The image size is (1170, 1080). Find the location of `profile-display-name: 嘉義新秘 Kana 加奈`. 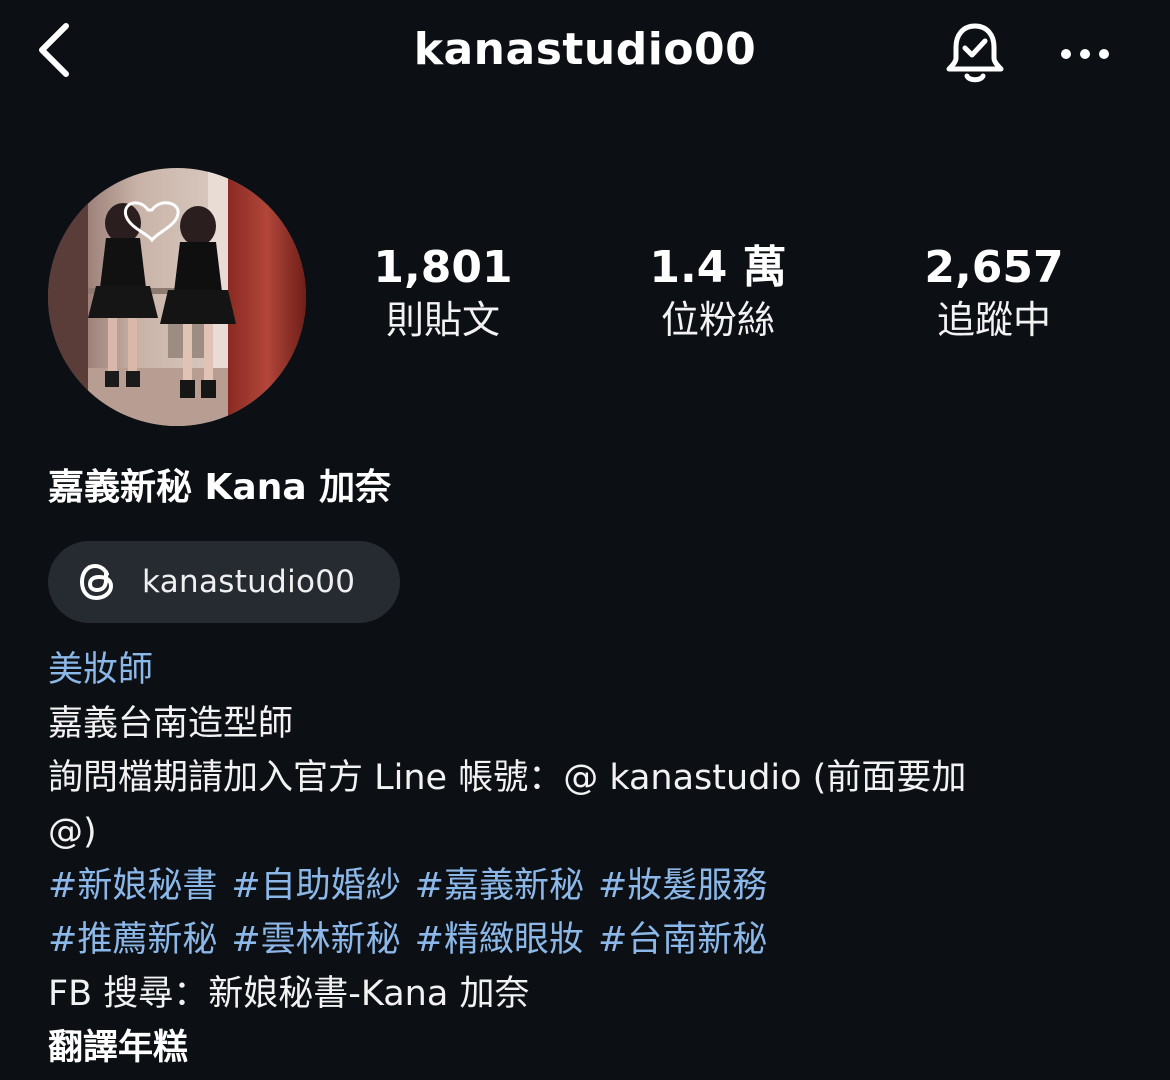

profile-display-name: 嘉義新秘 Kana 加奈 is located at coordinates (220, 487).